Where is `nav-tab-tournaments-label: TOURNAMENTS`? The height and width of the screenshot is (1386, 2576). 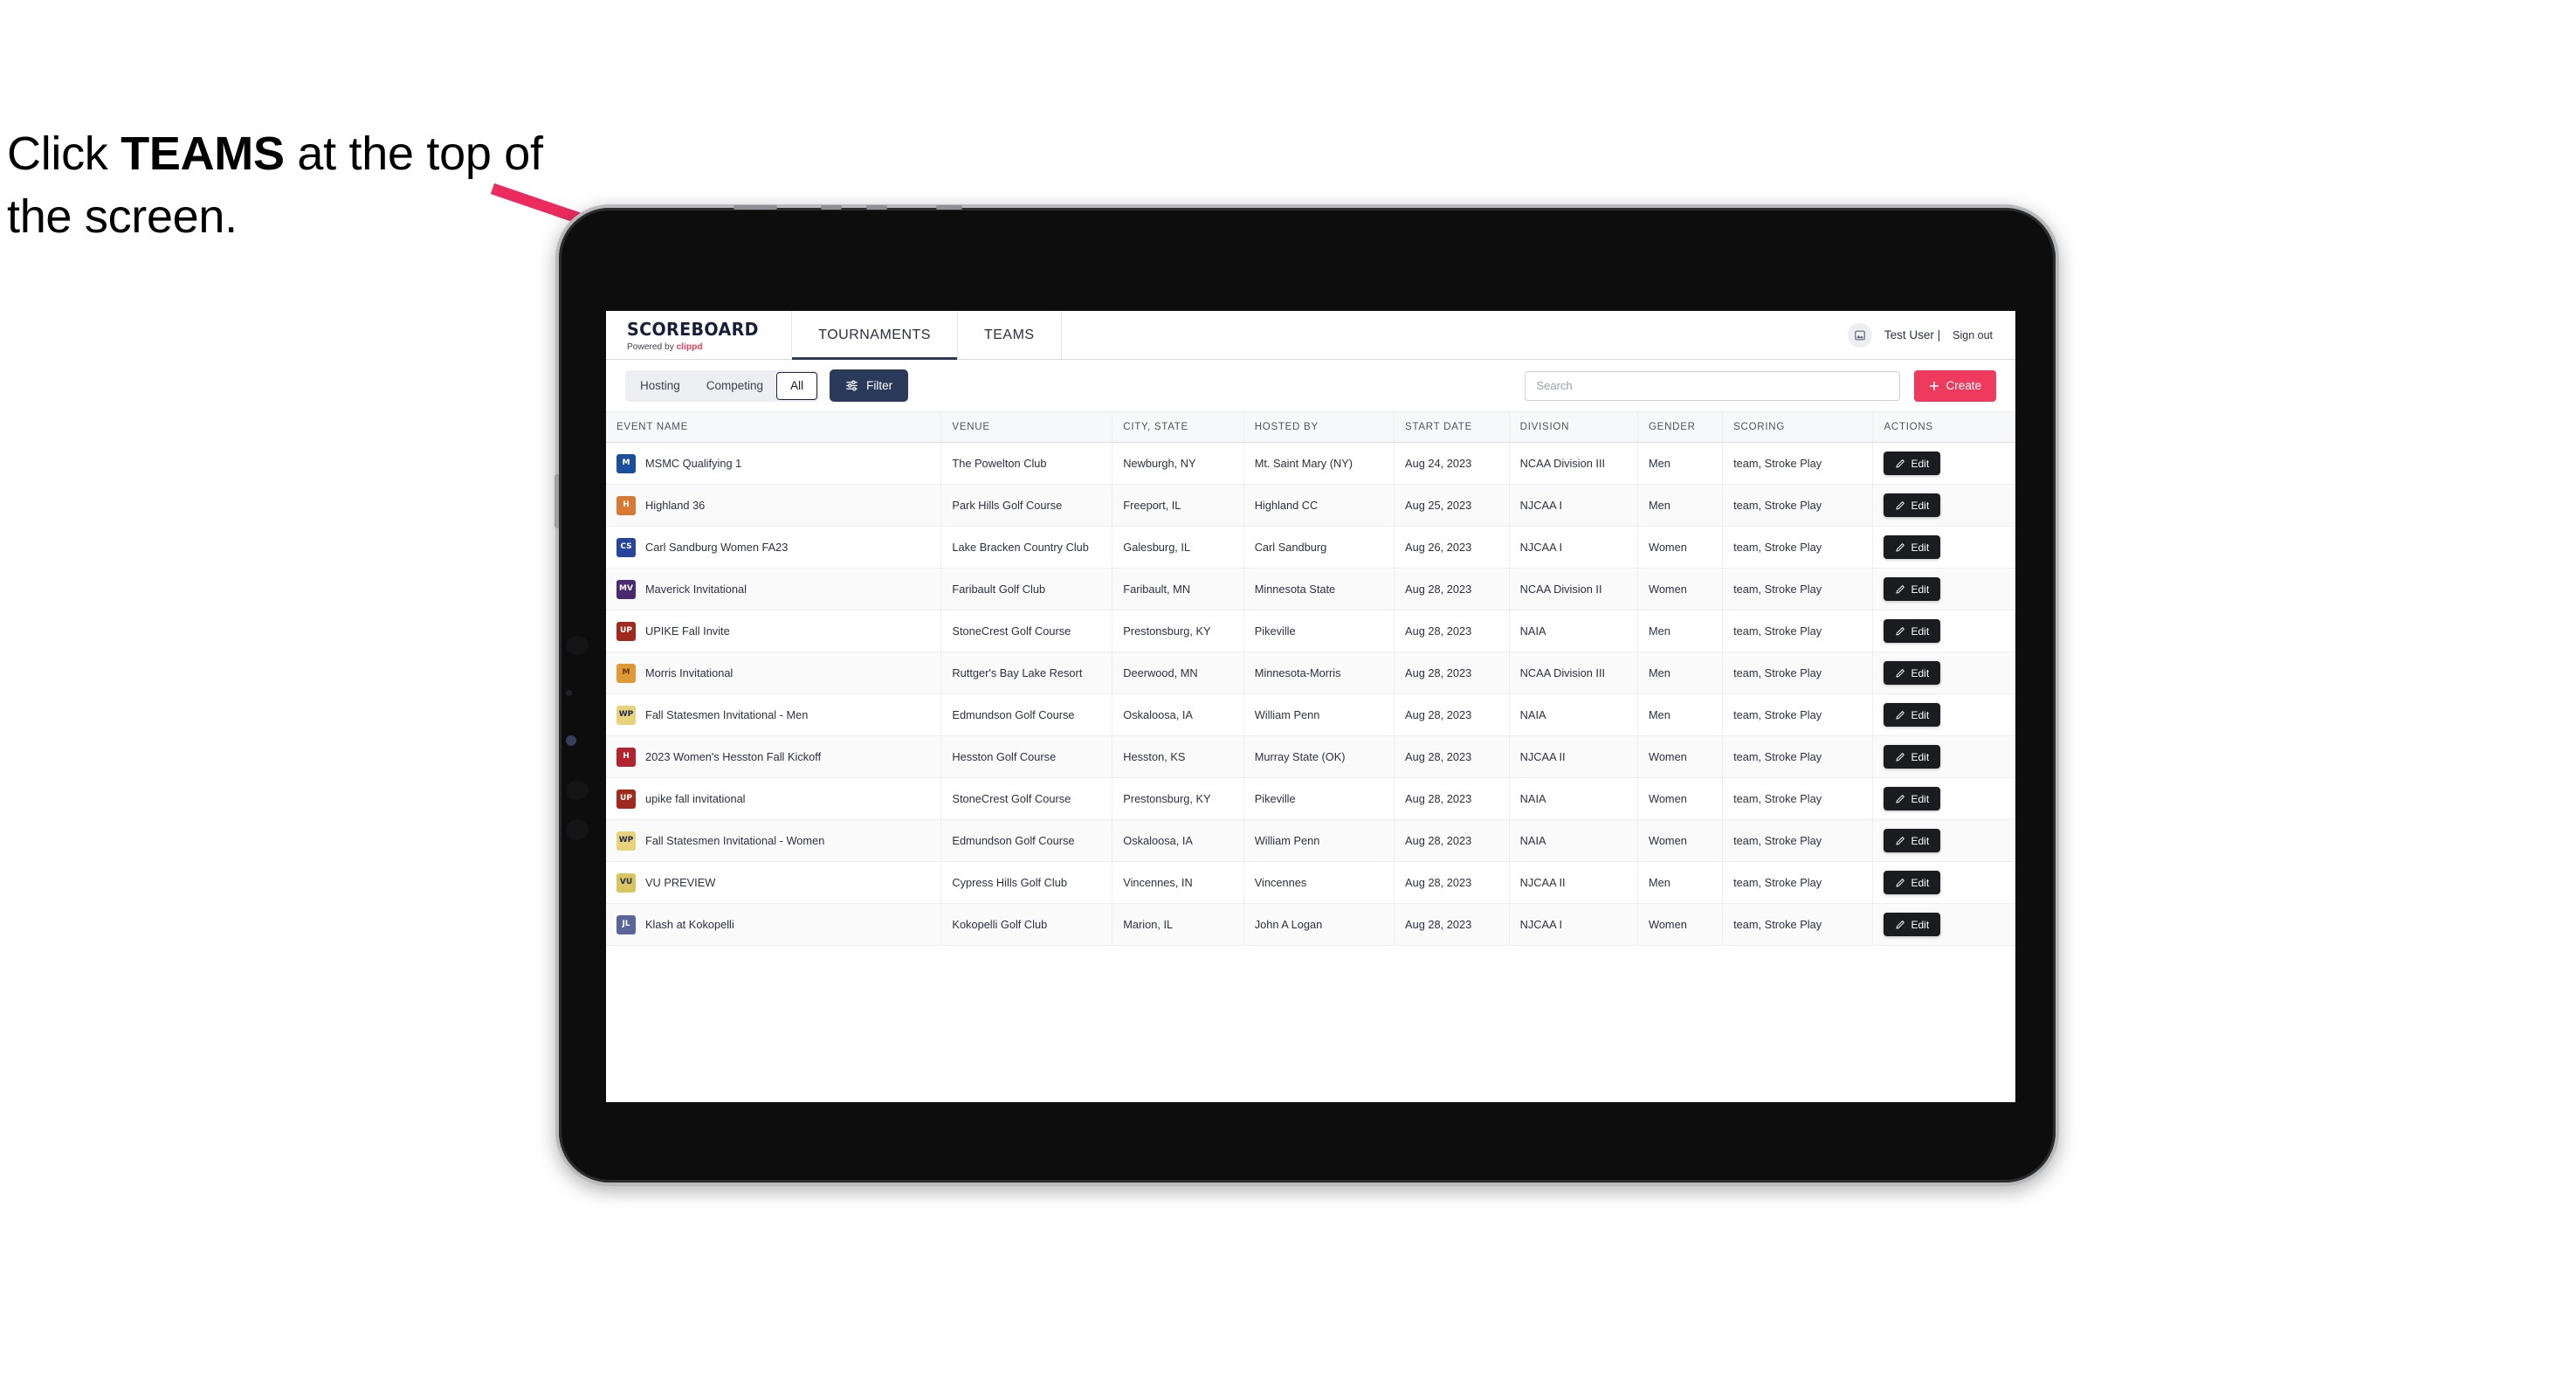 nav-tab-tournaments-label: TOURNAMENTS is located at coordinates (874, 334).